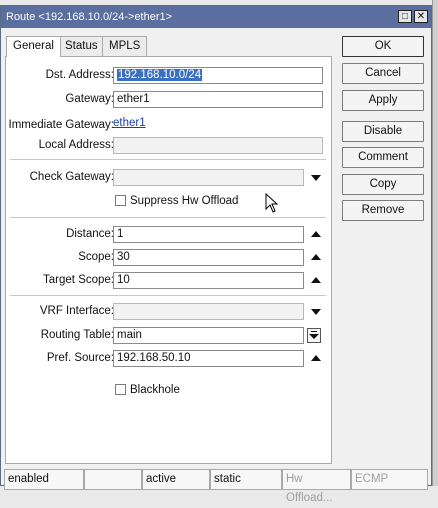 This screenshot has height=508, width=438. What do you see at coordinates (421, 16) in the screenshot?
I see `close-icon: ✕` at bounding box center [421, 16].